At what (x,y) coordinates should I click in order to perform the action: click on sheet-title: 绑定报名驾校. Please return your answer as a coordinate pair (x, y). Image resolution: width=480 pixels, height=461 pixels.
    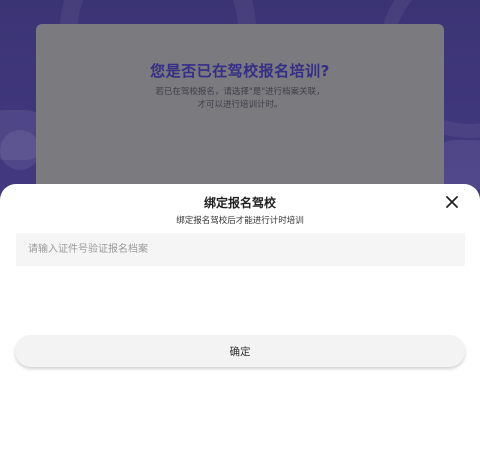
    Looking at the image, I should click on (239, 203).